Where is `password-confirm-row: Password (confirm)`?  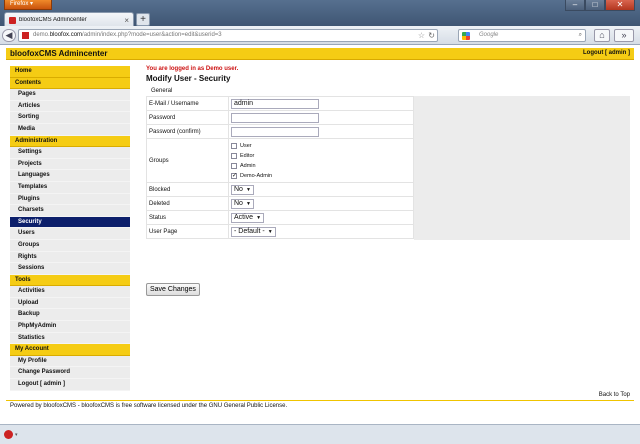
password-confirm-row: Password (confirm) is located at coordinates (280, 131).